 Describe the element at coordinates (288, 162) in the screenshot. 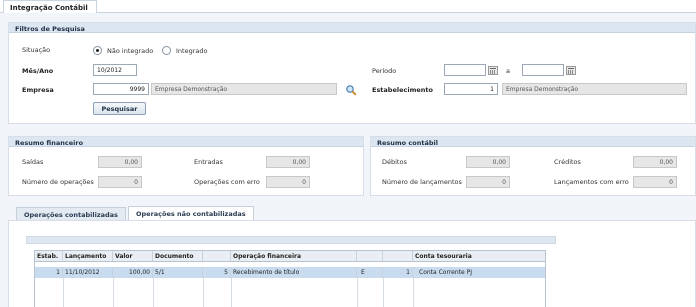

I see `entradas-value: 0,00` at that location.